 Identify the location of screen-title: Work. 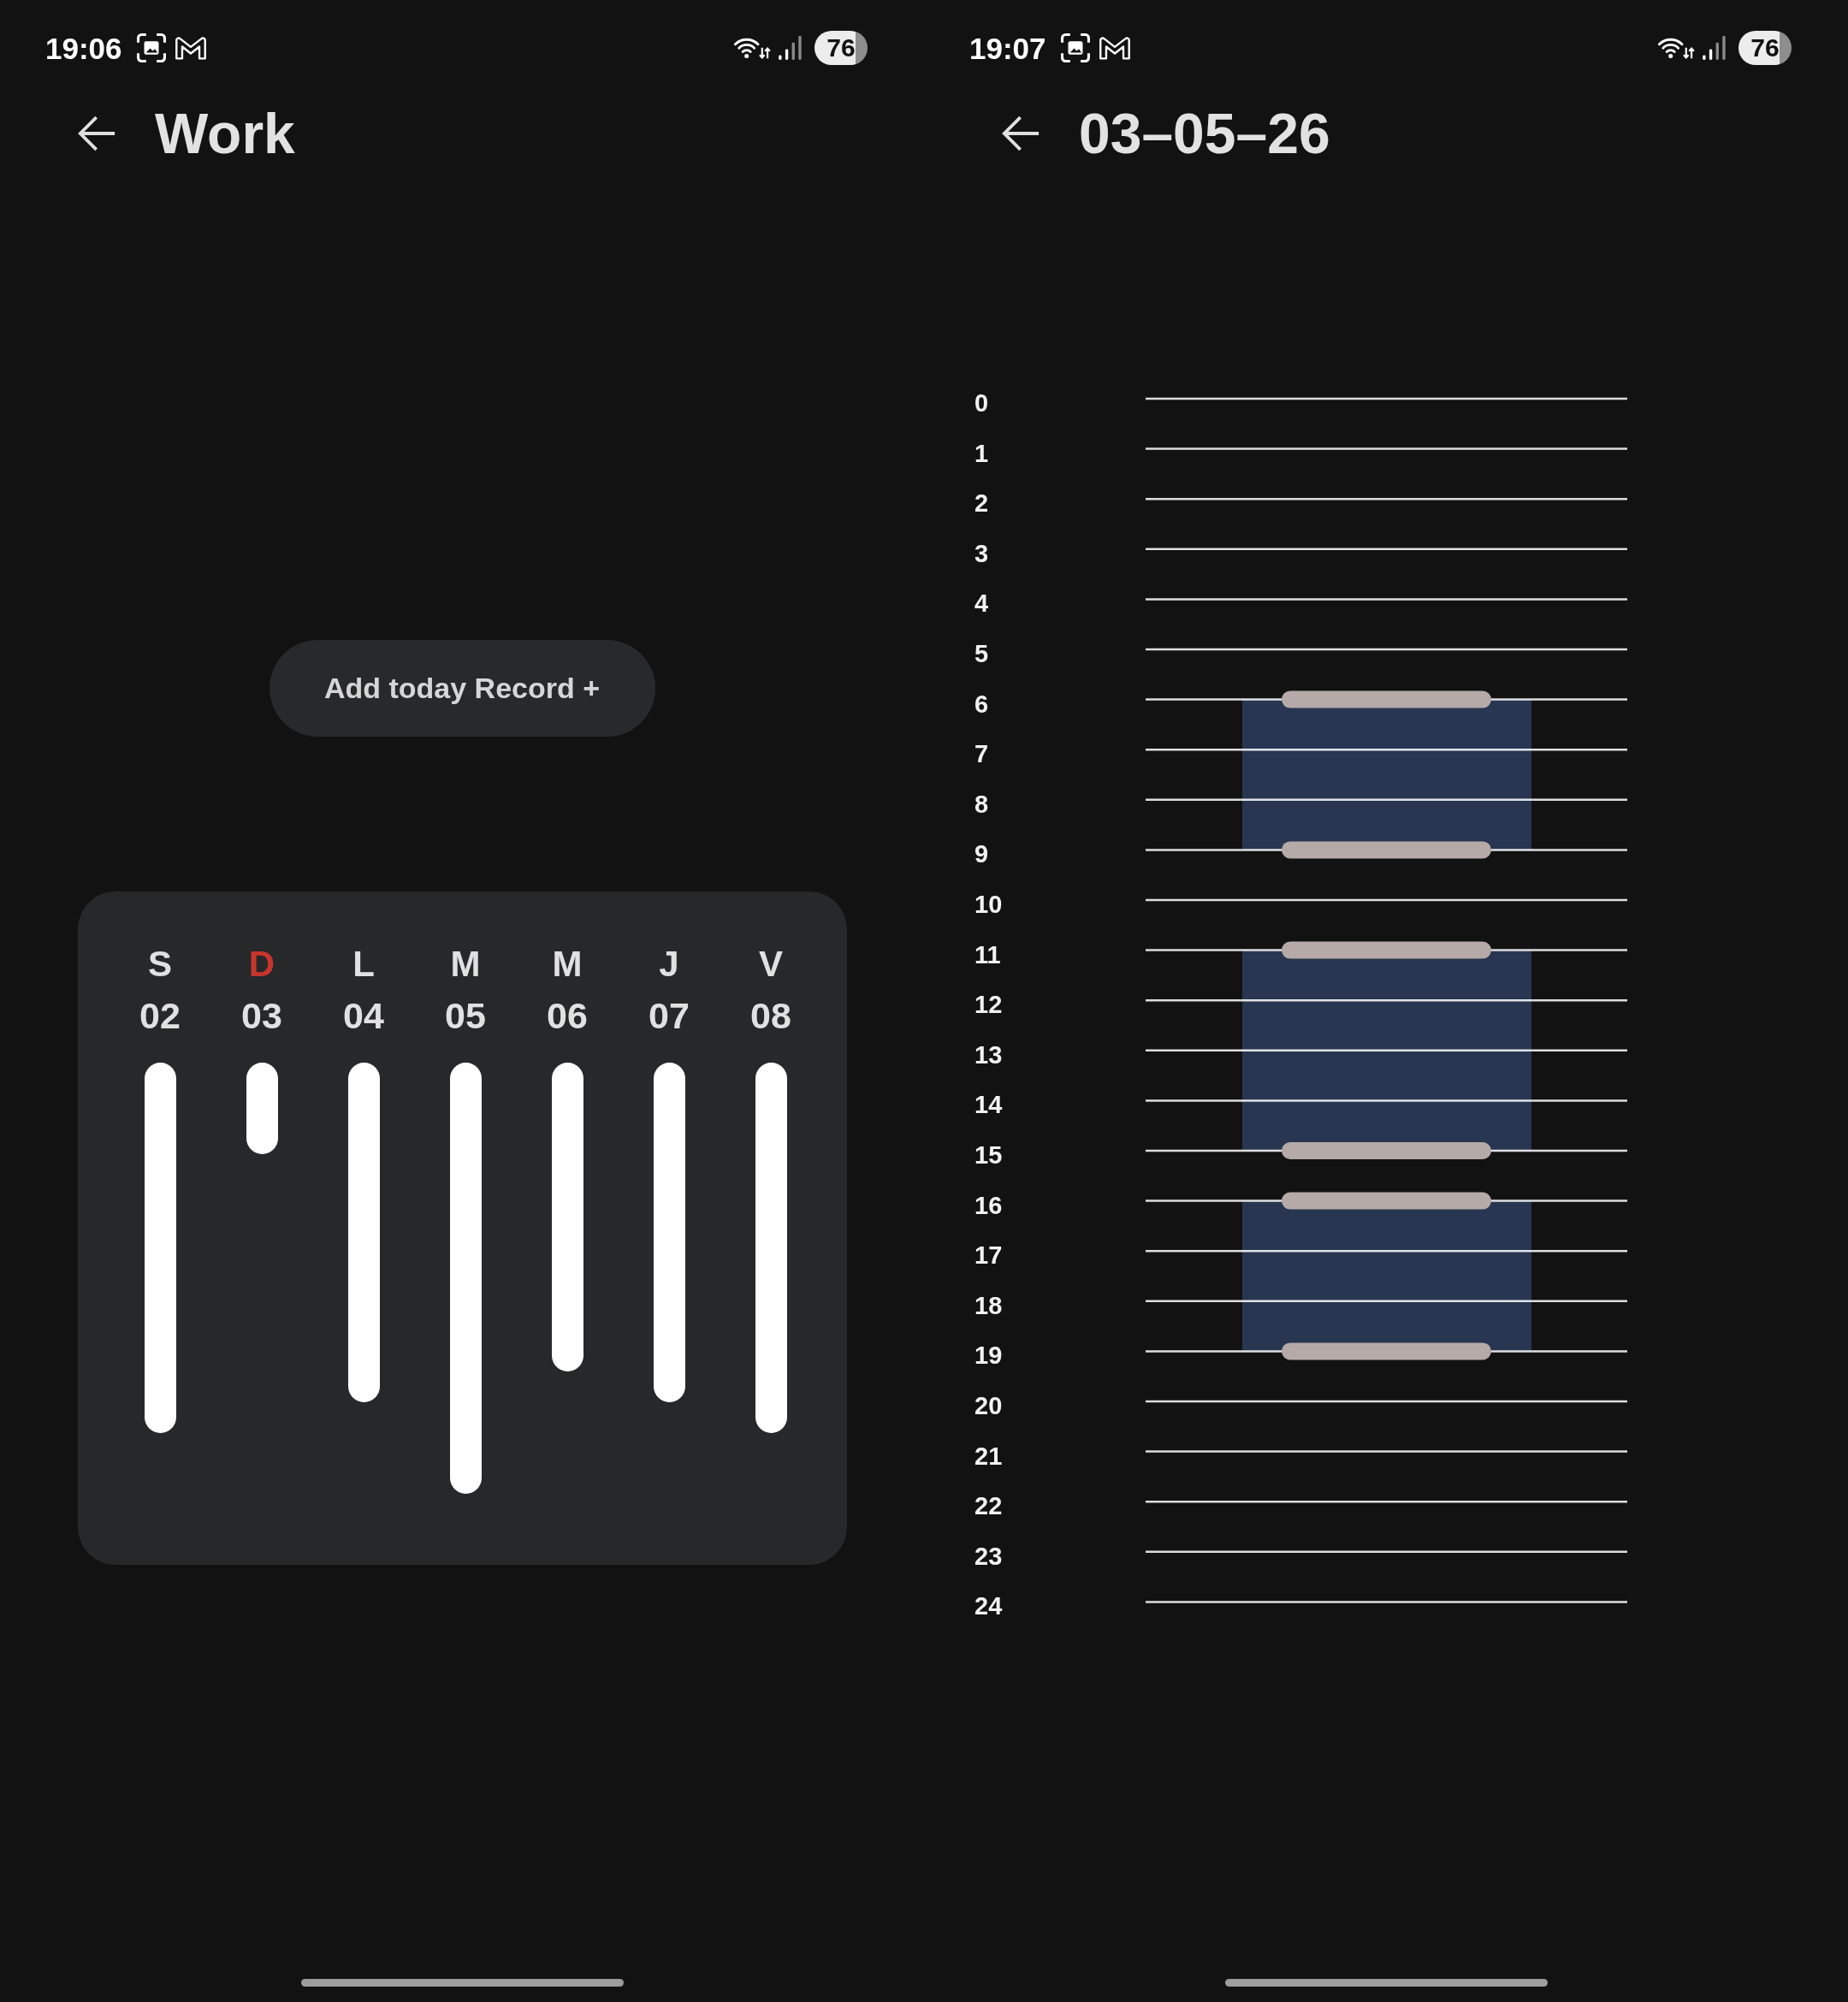
(225, 133).